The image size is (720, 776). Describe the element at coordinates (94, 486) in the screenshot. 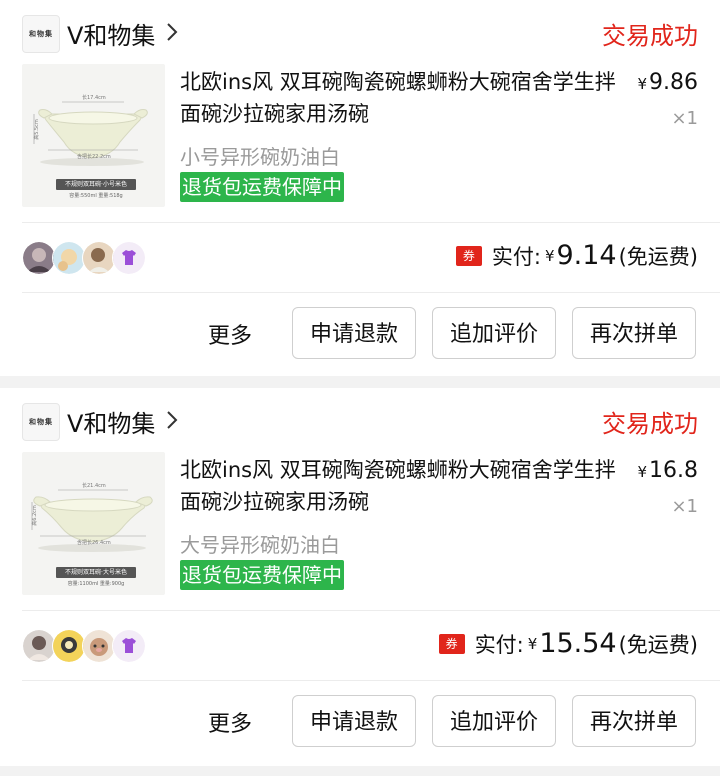

I see `dimension-label: 长21.4cm` at that location.